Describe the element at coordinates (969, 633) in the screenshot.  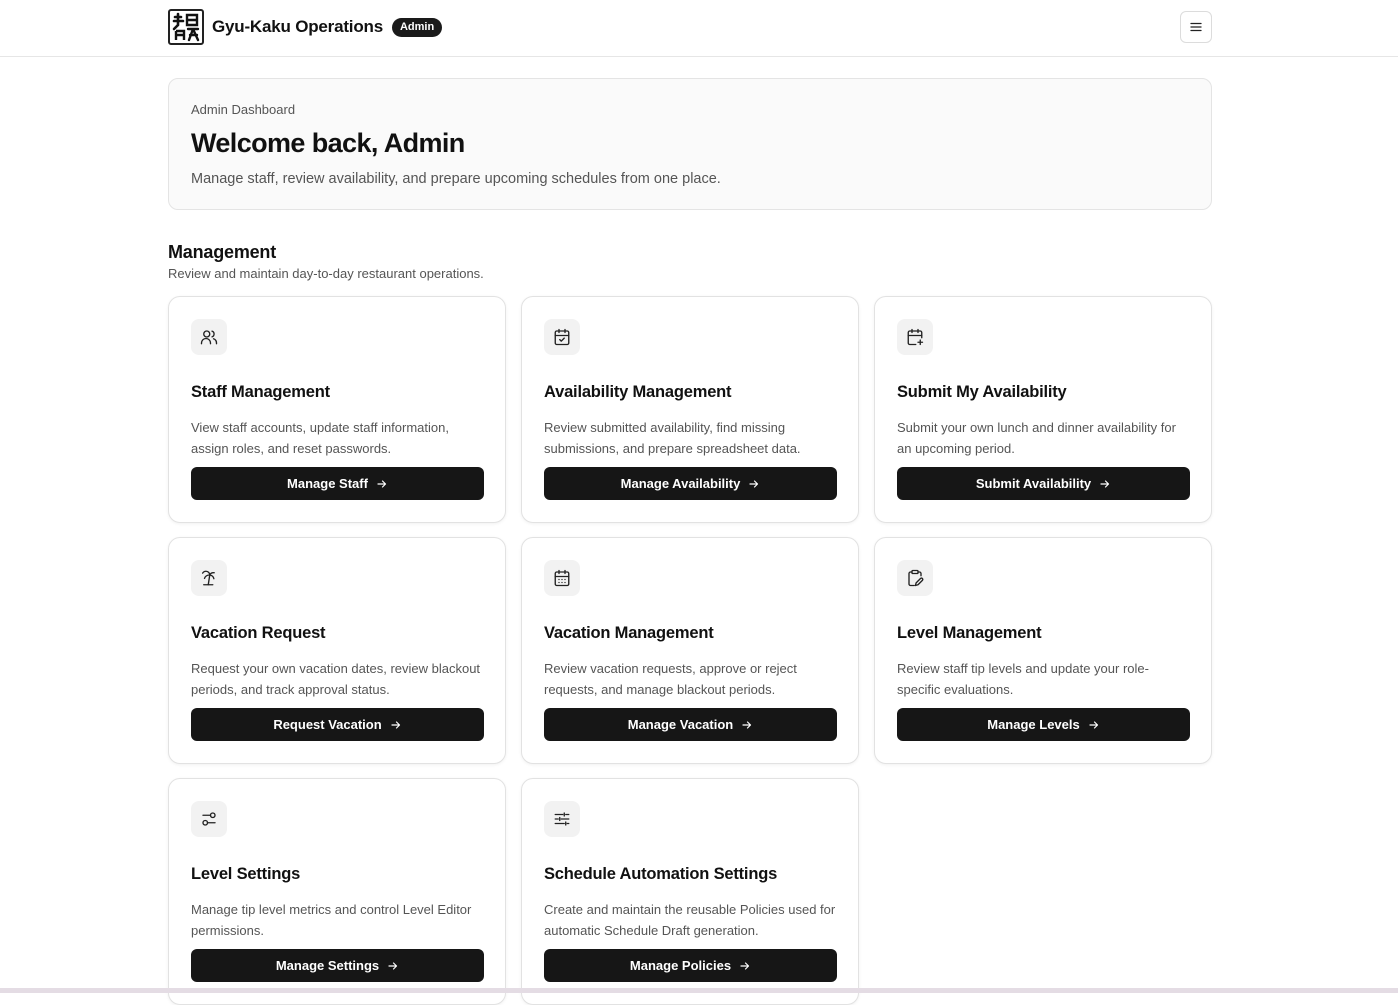
I see `card-title: Level Management` at that location.